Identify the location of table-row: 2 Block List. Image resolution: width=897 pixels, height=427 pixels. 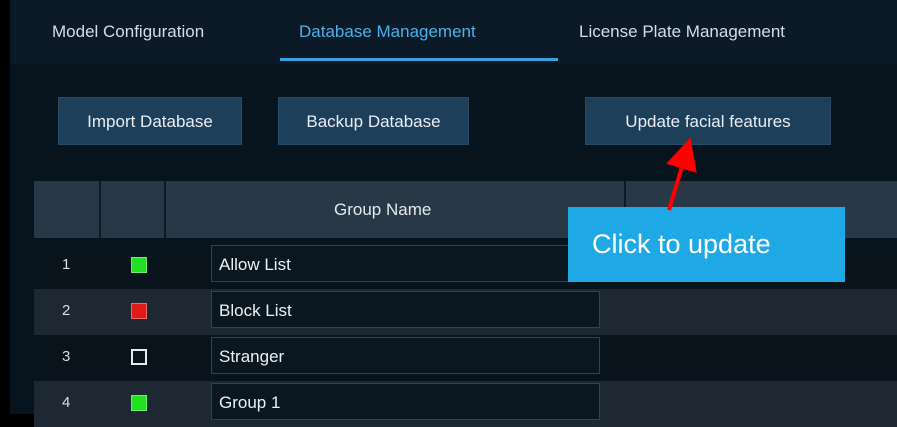
(465, 312).